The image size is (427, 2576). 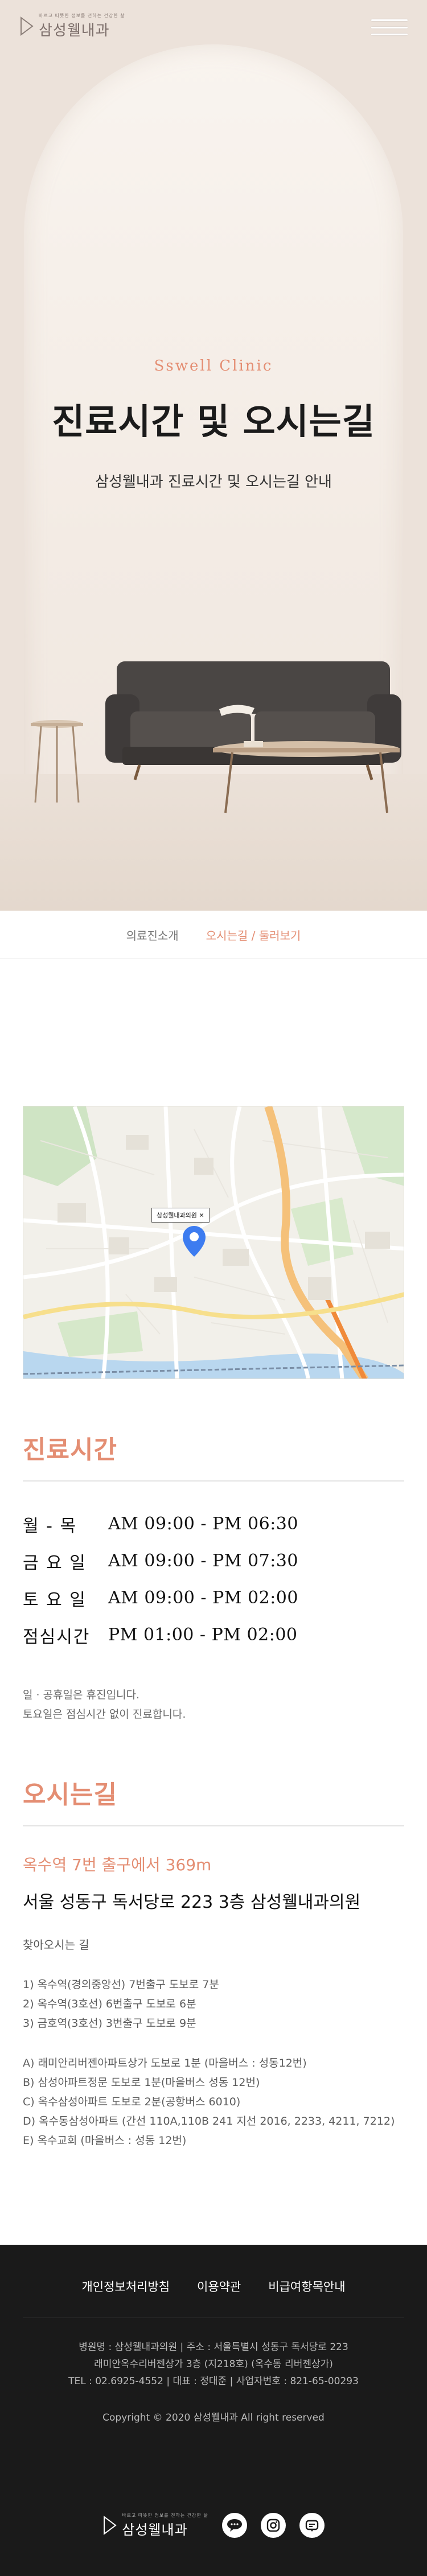 What do you see at coordinates (219, 2287) in the screenshot?
I see `terms-link: 이용약관` at bounding box center [219, 2287].